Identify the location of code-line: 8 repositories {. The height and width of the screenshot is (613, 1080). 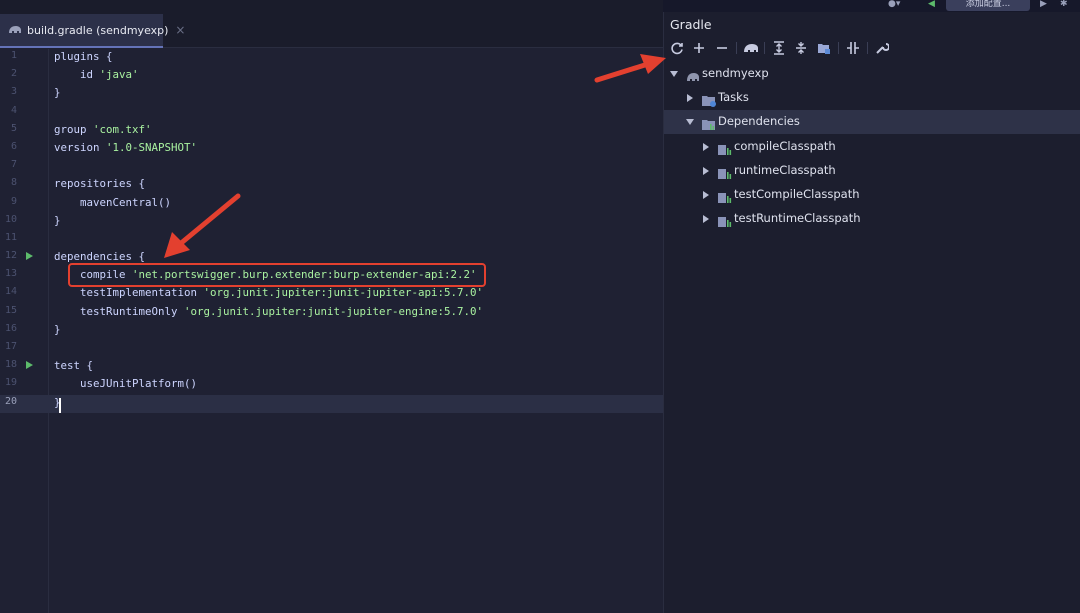
(331, 185).